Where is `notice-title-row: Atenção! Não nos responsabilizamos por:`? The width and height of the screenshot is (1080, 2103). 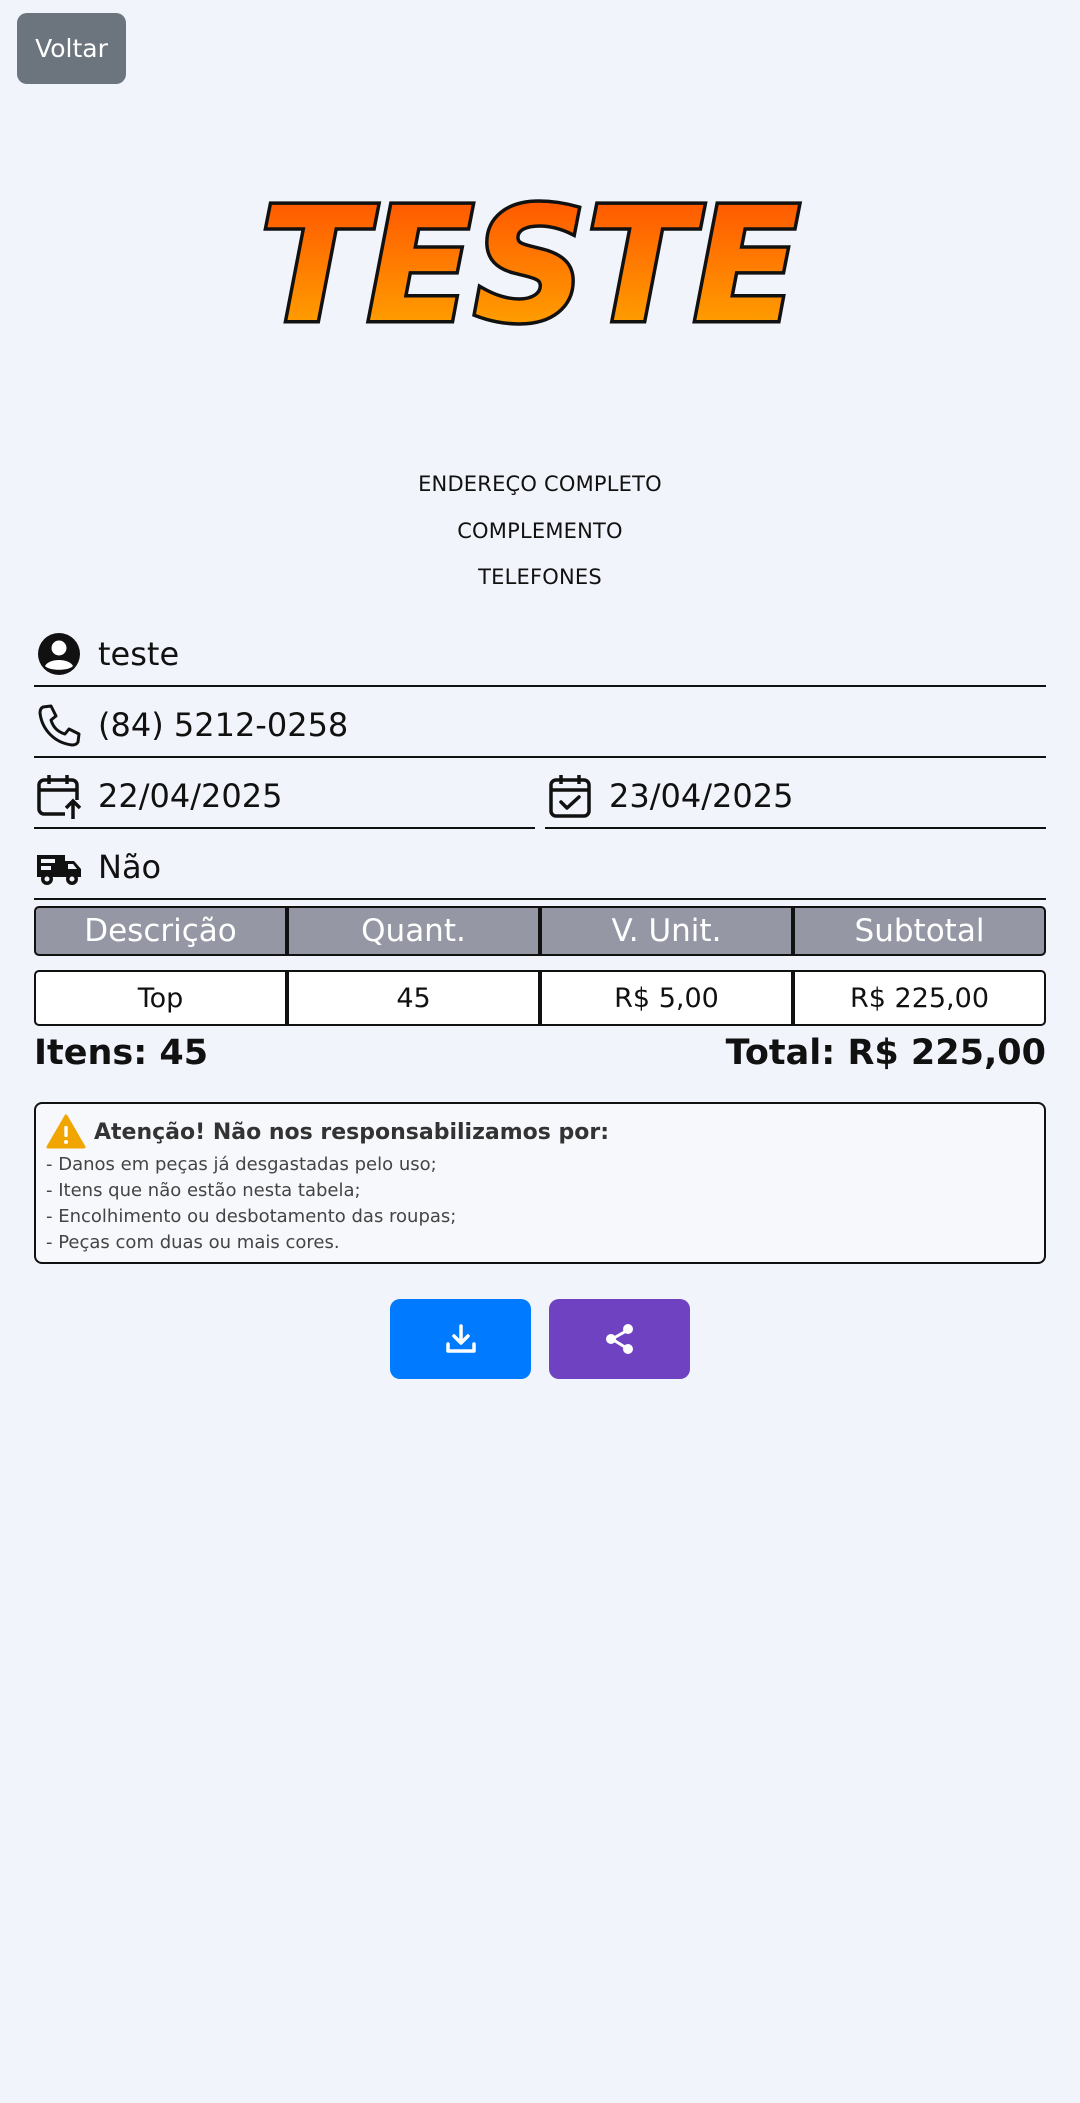 notice-title-row: Atenção! Não nos responsabilizamos por: is located at coordinates (540, 1132).